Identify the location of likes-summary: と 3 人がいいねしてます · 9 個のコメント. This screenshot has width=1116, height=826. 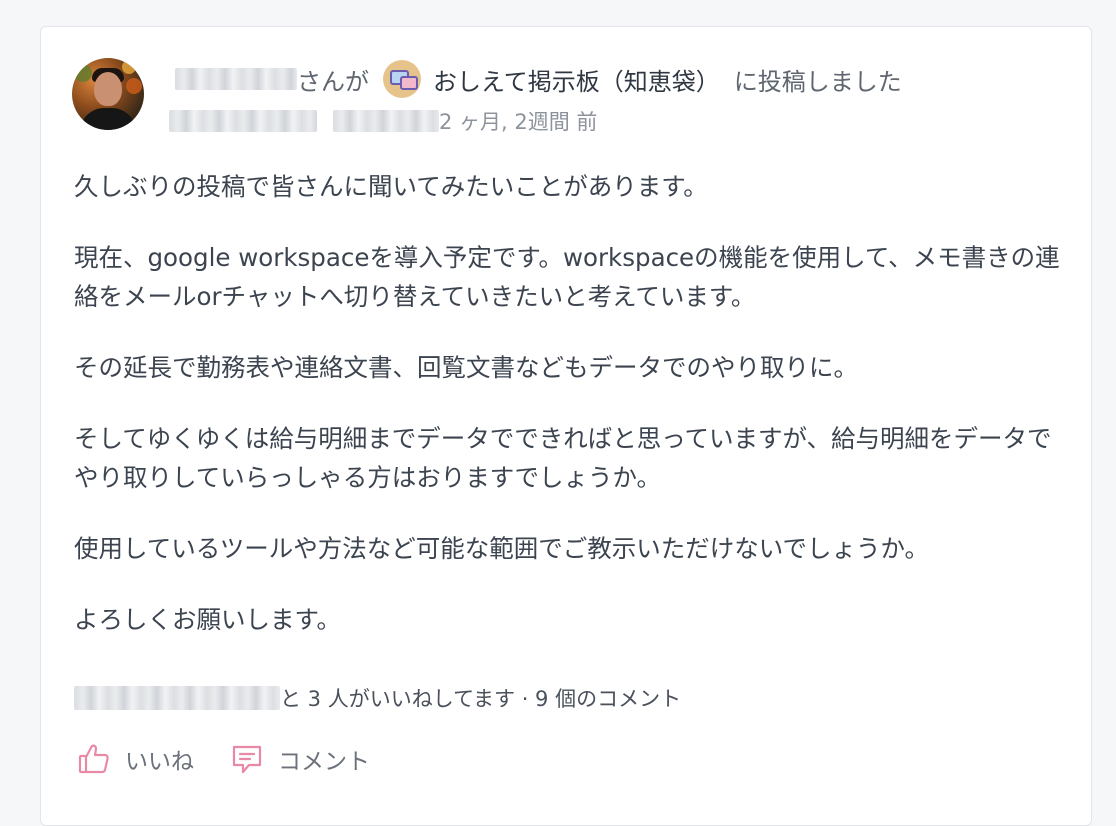
(377, 698).